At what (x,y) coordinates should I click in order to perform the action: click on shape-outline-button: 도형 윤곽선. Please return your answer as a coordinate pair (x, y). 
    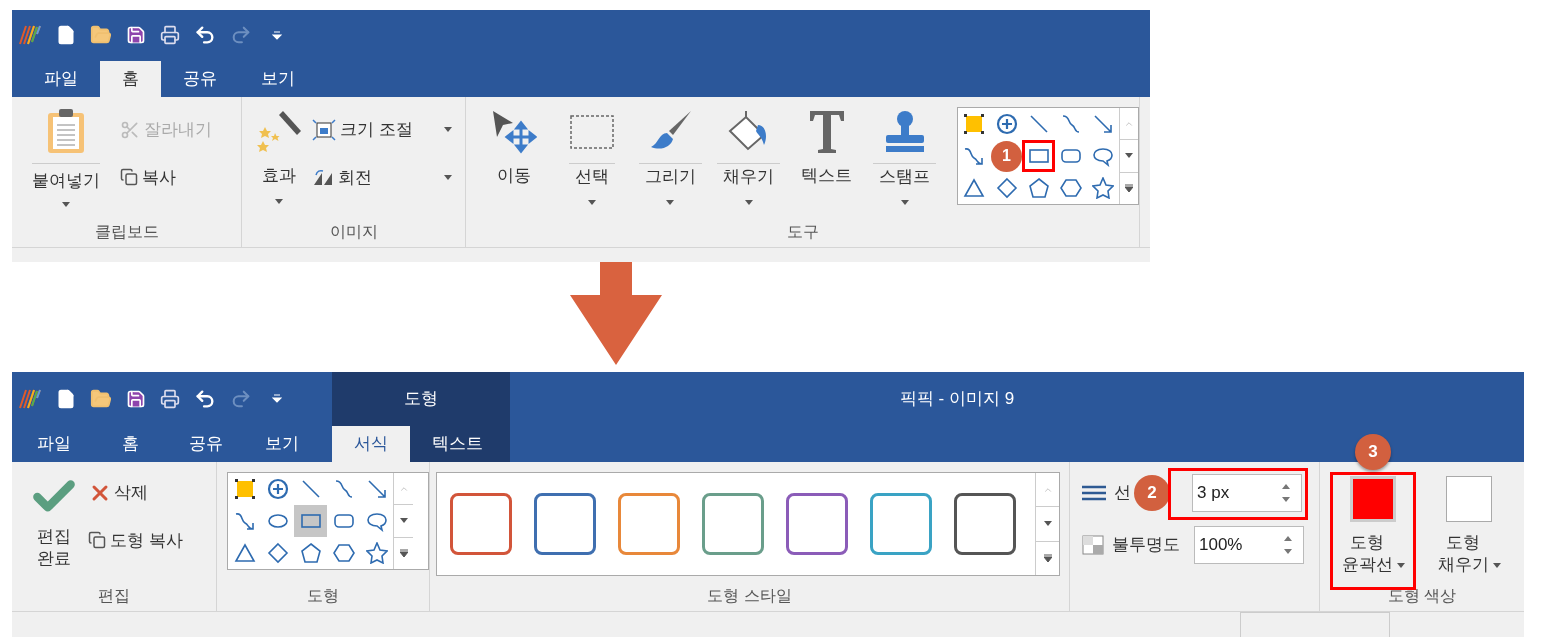
    Looking at the image, I should click on (1373, 526).